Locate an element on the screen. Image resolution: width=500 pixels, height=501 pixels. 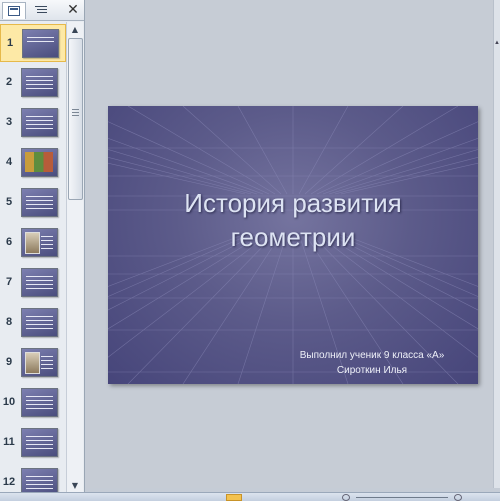
panel-tabs: ✕ is located at coordinates (42, 10).